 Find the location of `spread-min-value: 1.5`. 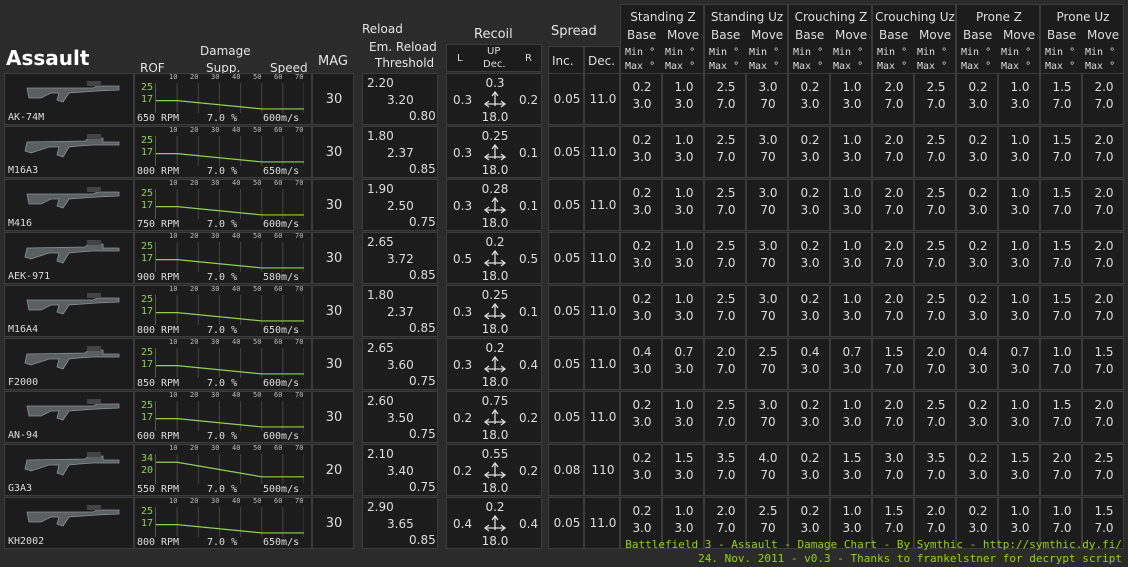

spread-min-value: 1.5 is located at coordinates (1062, 246).